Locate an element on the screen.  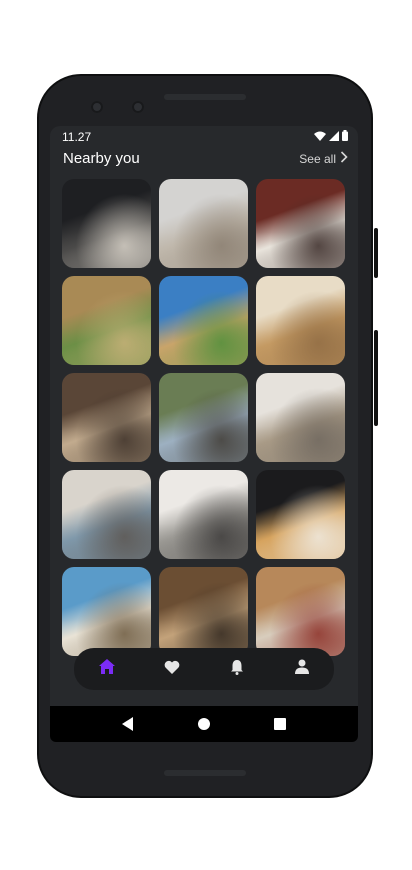
glass-room-photo is located at coordinates (203, 417).